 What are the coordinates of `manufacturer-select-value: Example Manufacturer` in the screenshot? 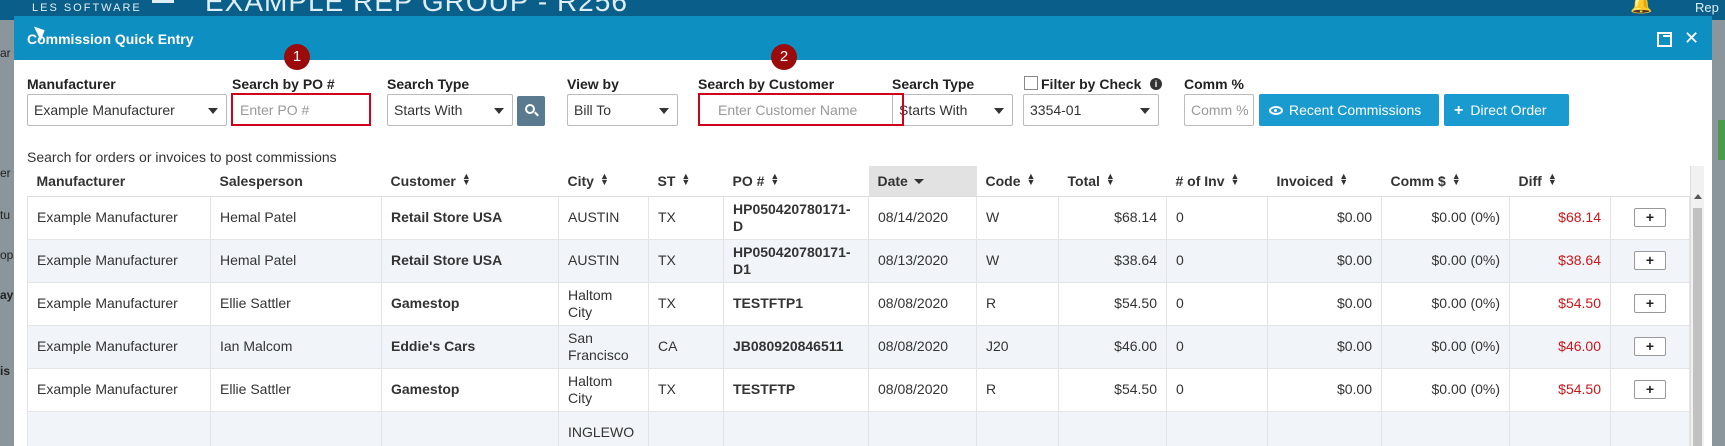 It's located at (104, 110).